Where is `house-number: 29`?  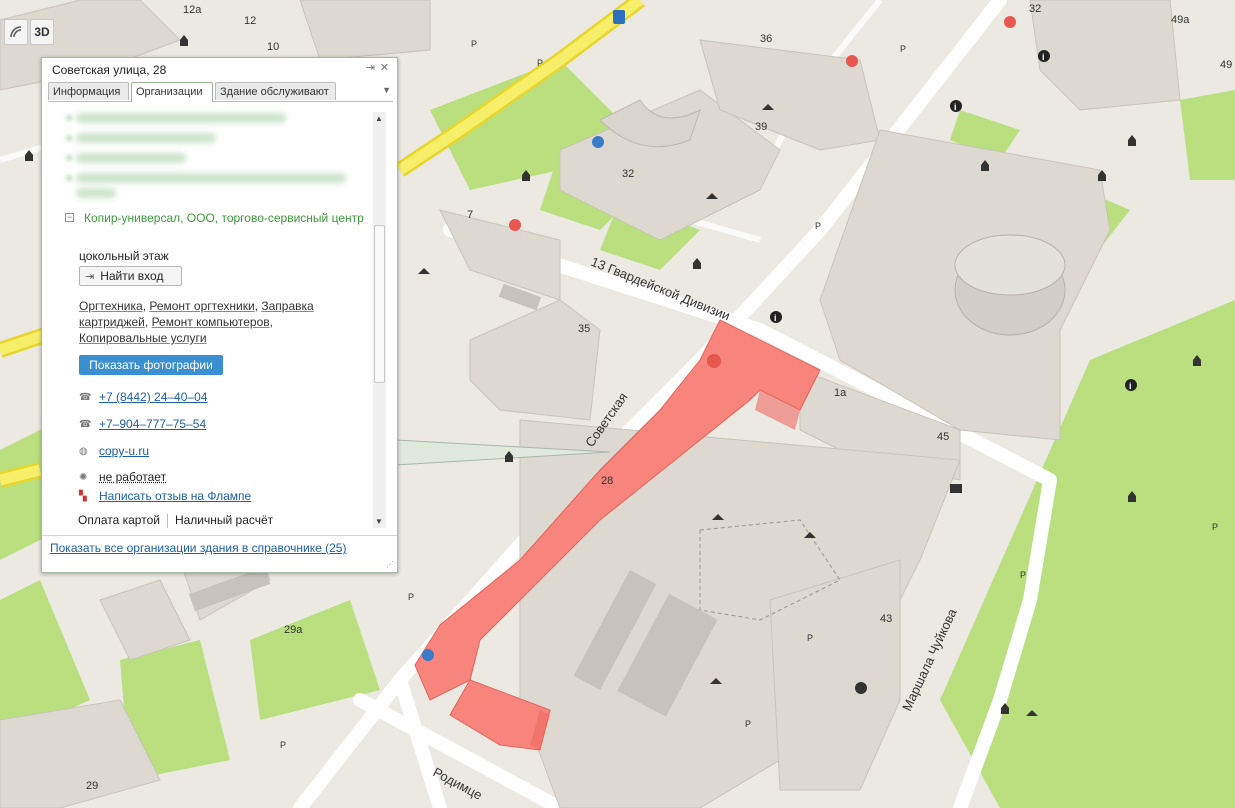 house-number: 29 is located at coordinates (92, 786).